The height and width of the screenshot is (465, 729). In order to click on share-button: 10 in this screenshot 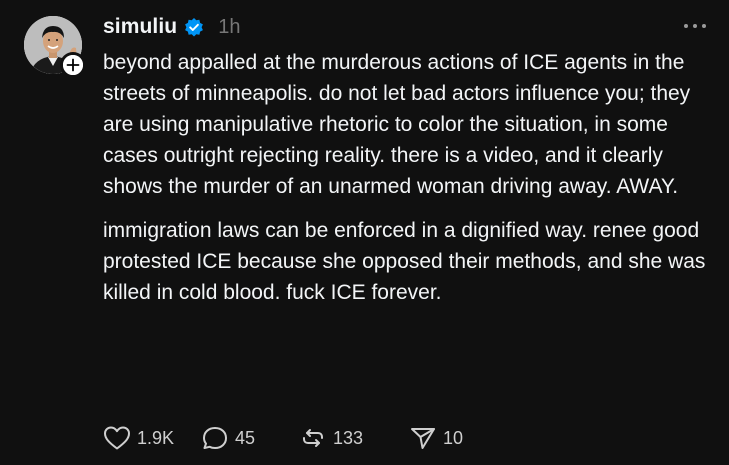, I will do `click(449, 438)`.